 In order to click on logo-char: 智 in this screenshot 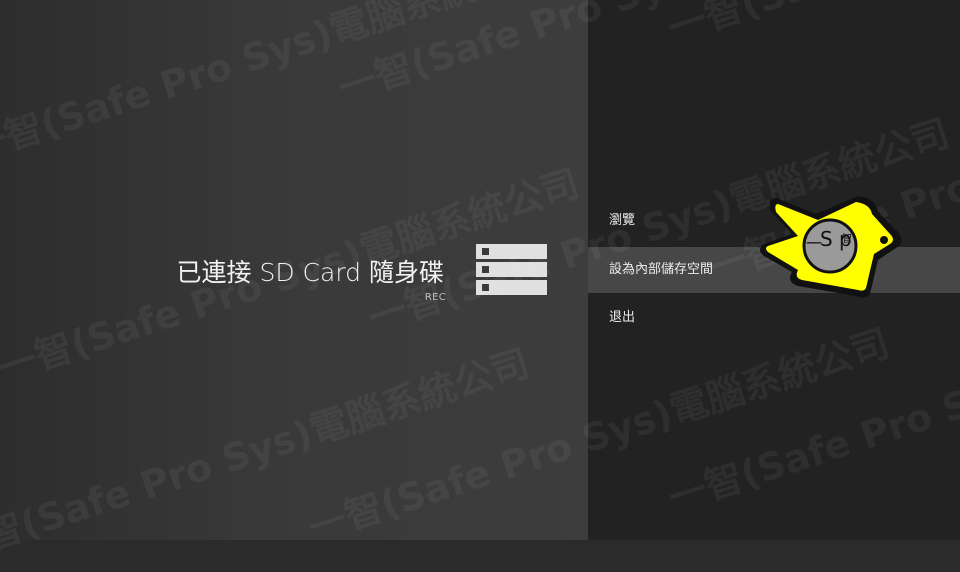, I will do `click(847, 238)`.